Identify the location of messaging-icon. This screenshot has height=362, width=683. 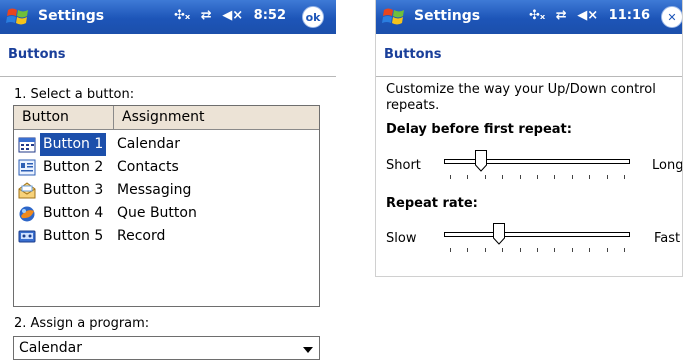
(27, 190).